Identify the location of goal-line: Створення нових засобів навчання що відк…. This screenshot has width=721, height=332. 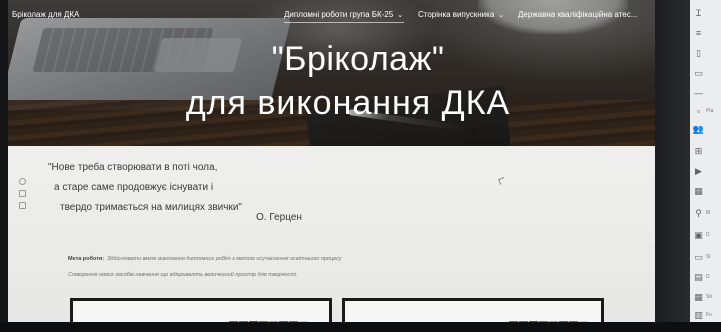
(183, 275).